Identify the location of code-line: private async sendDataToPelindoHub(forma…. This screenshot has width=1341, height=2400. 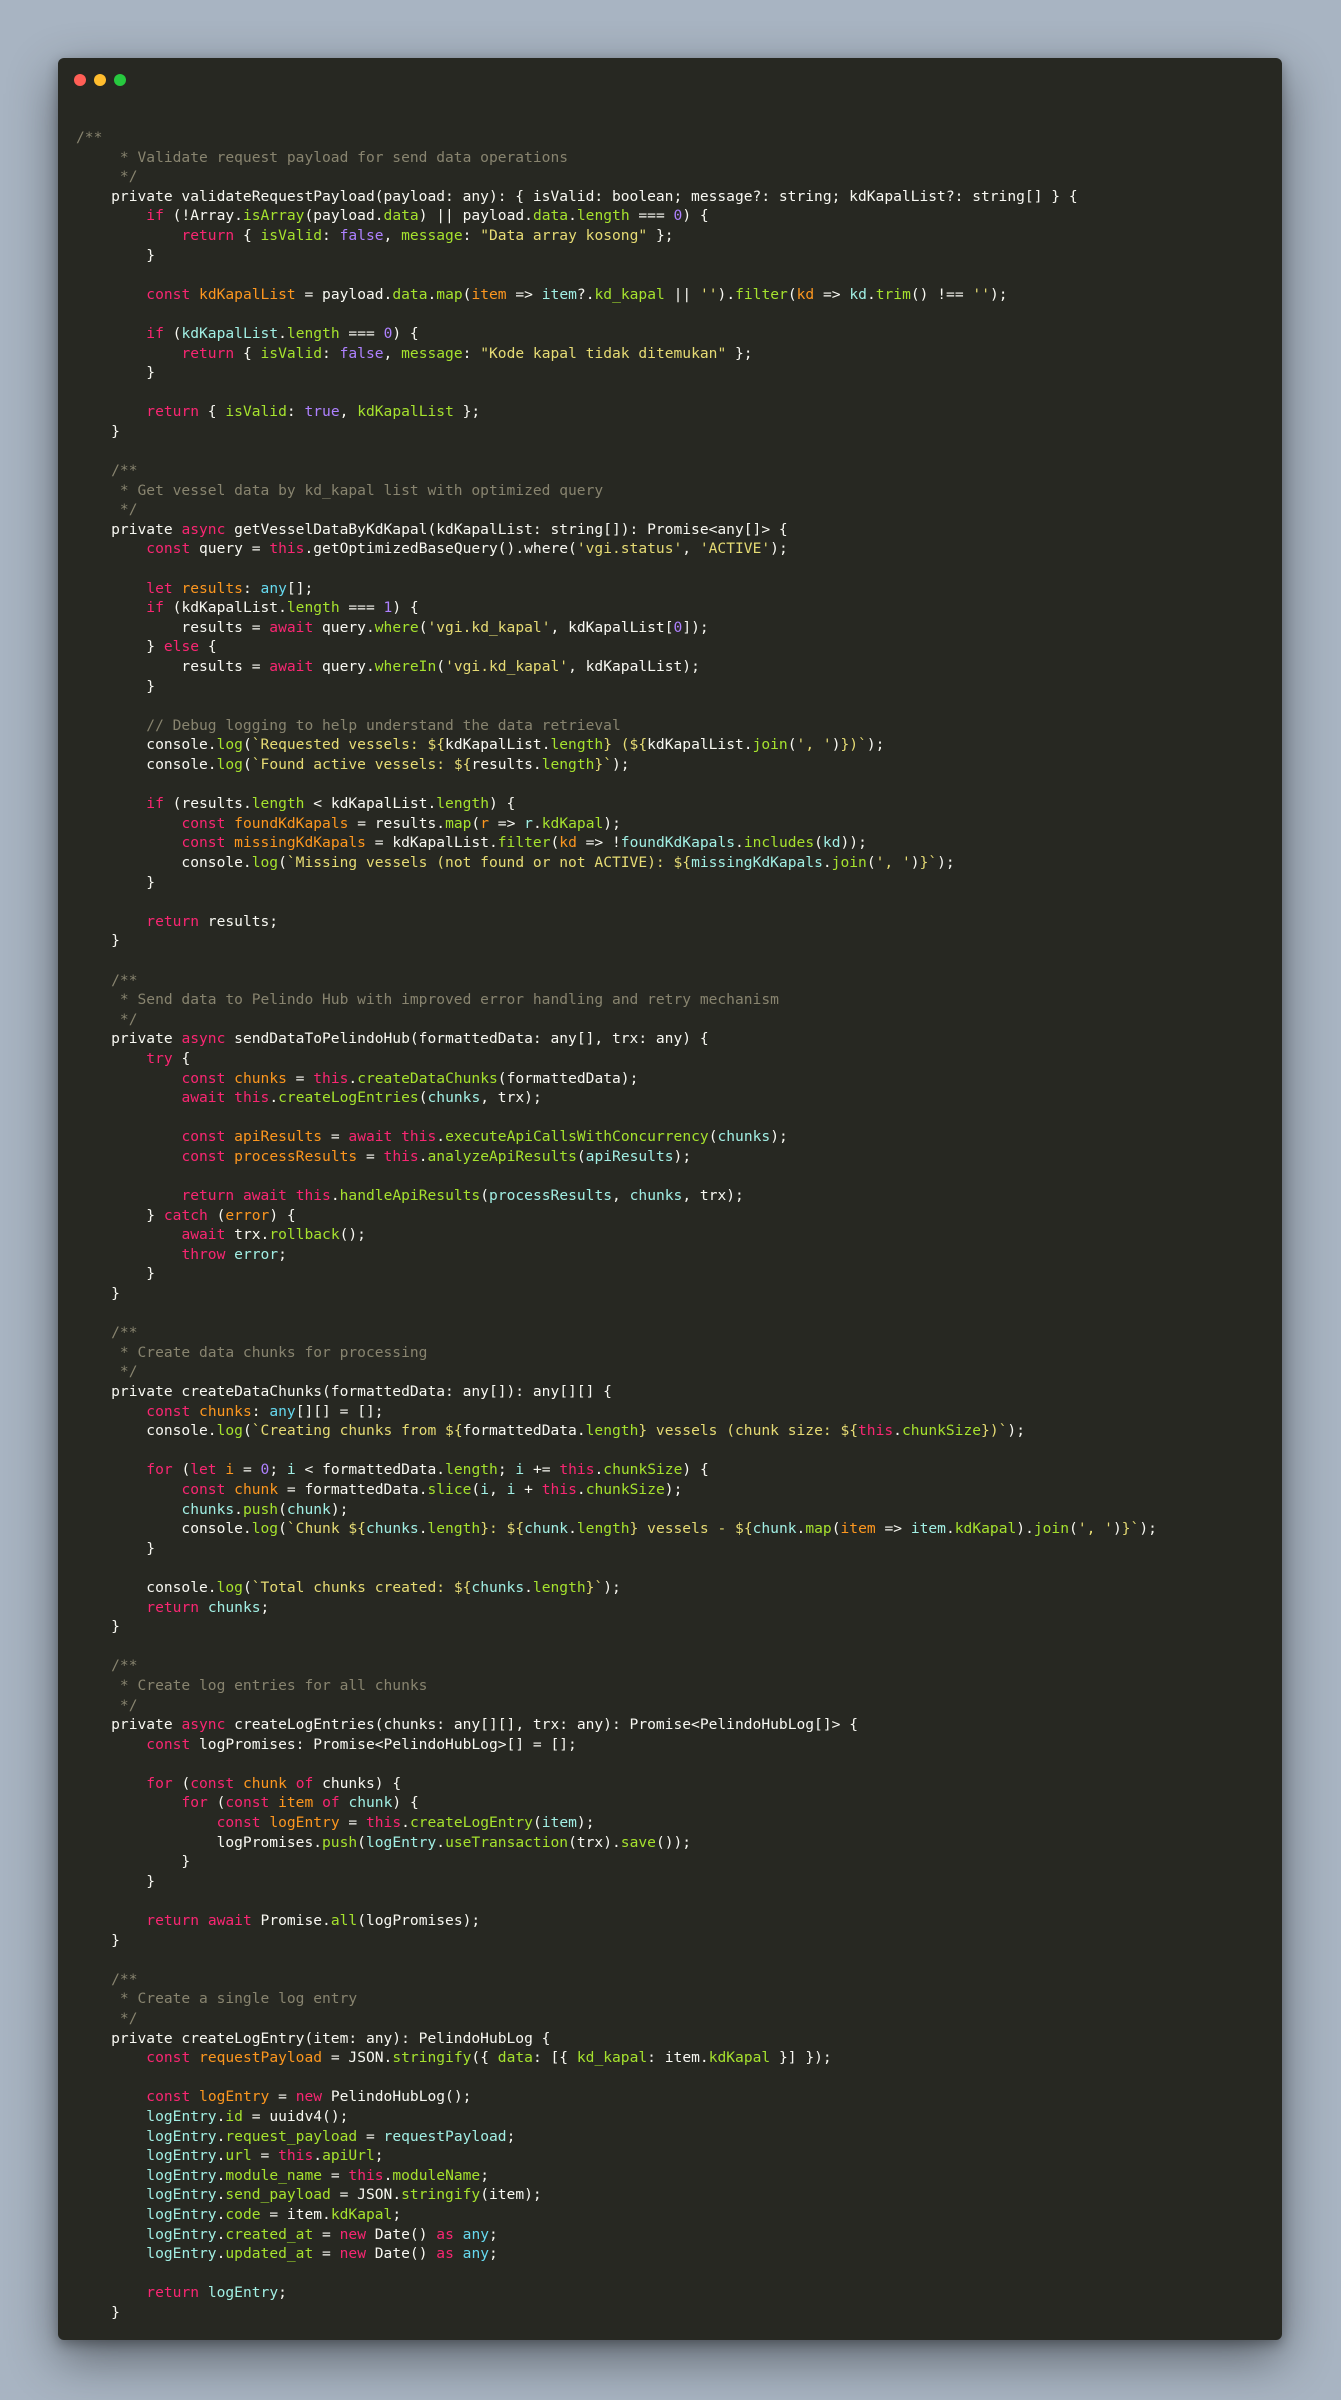
(674, 1039).